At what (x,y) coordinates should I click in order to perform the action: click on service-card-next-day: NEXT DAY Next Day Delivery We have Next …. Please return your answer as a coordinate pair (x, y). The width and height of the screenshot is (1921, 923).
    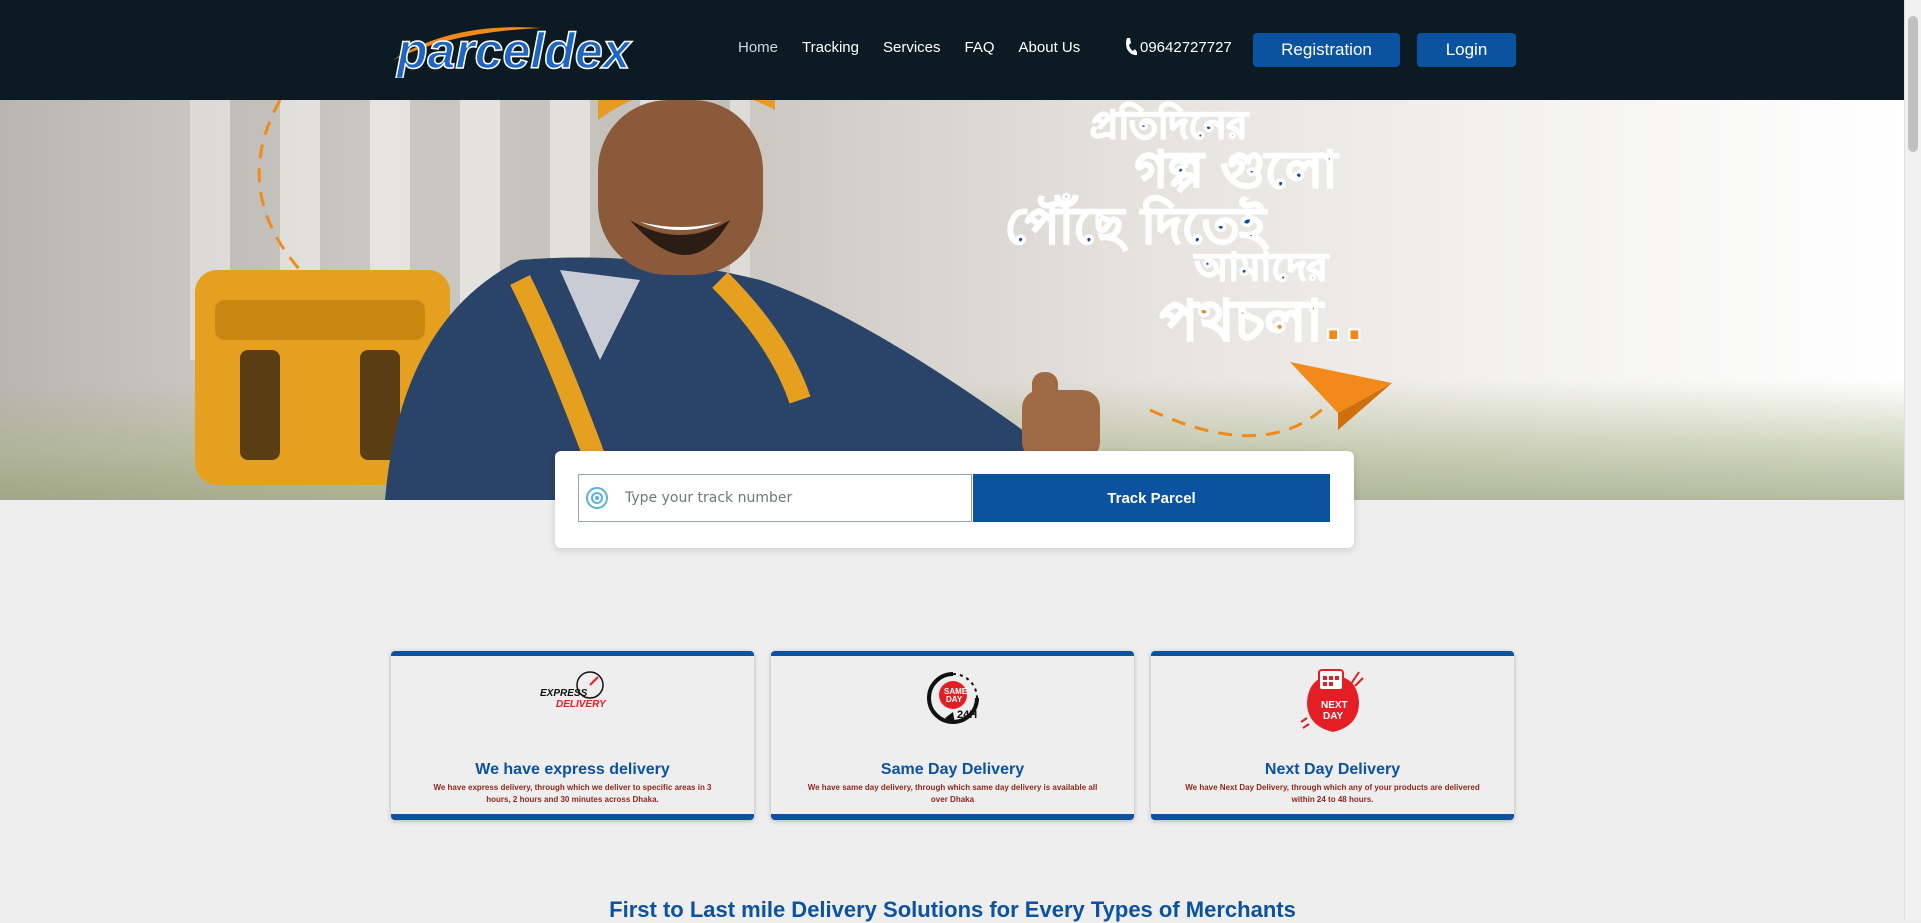
    Looking at the image, I should click on (1332, 735).